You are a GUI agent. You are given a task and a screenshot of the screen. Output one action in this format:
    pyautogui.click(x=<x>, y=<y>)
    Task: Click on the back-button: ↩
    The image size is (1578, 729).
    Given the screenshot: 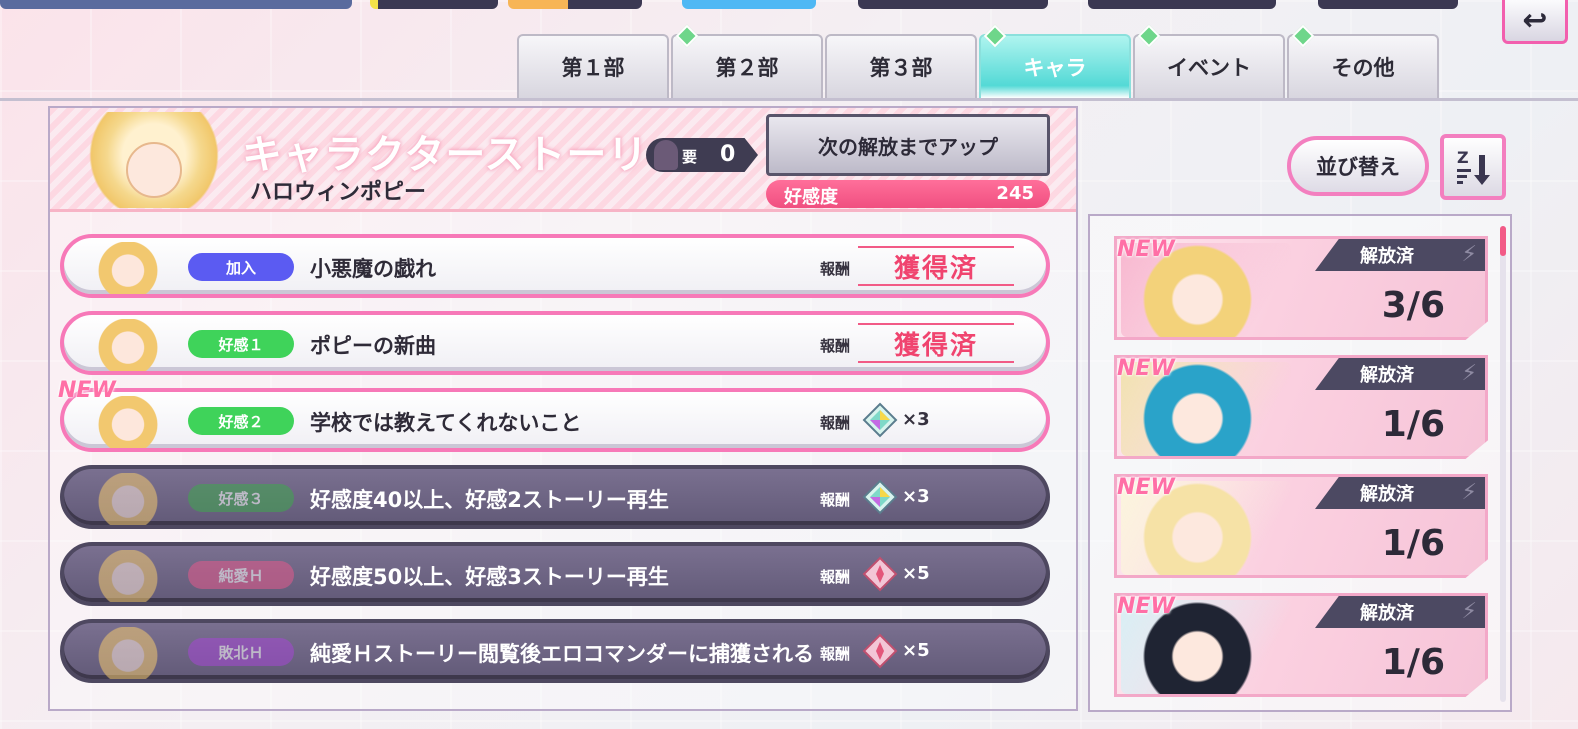 What is the action you would take?
    pyautogui.click(x=1535, y=22)
    